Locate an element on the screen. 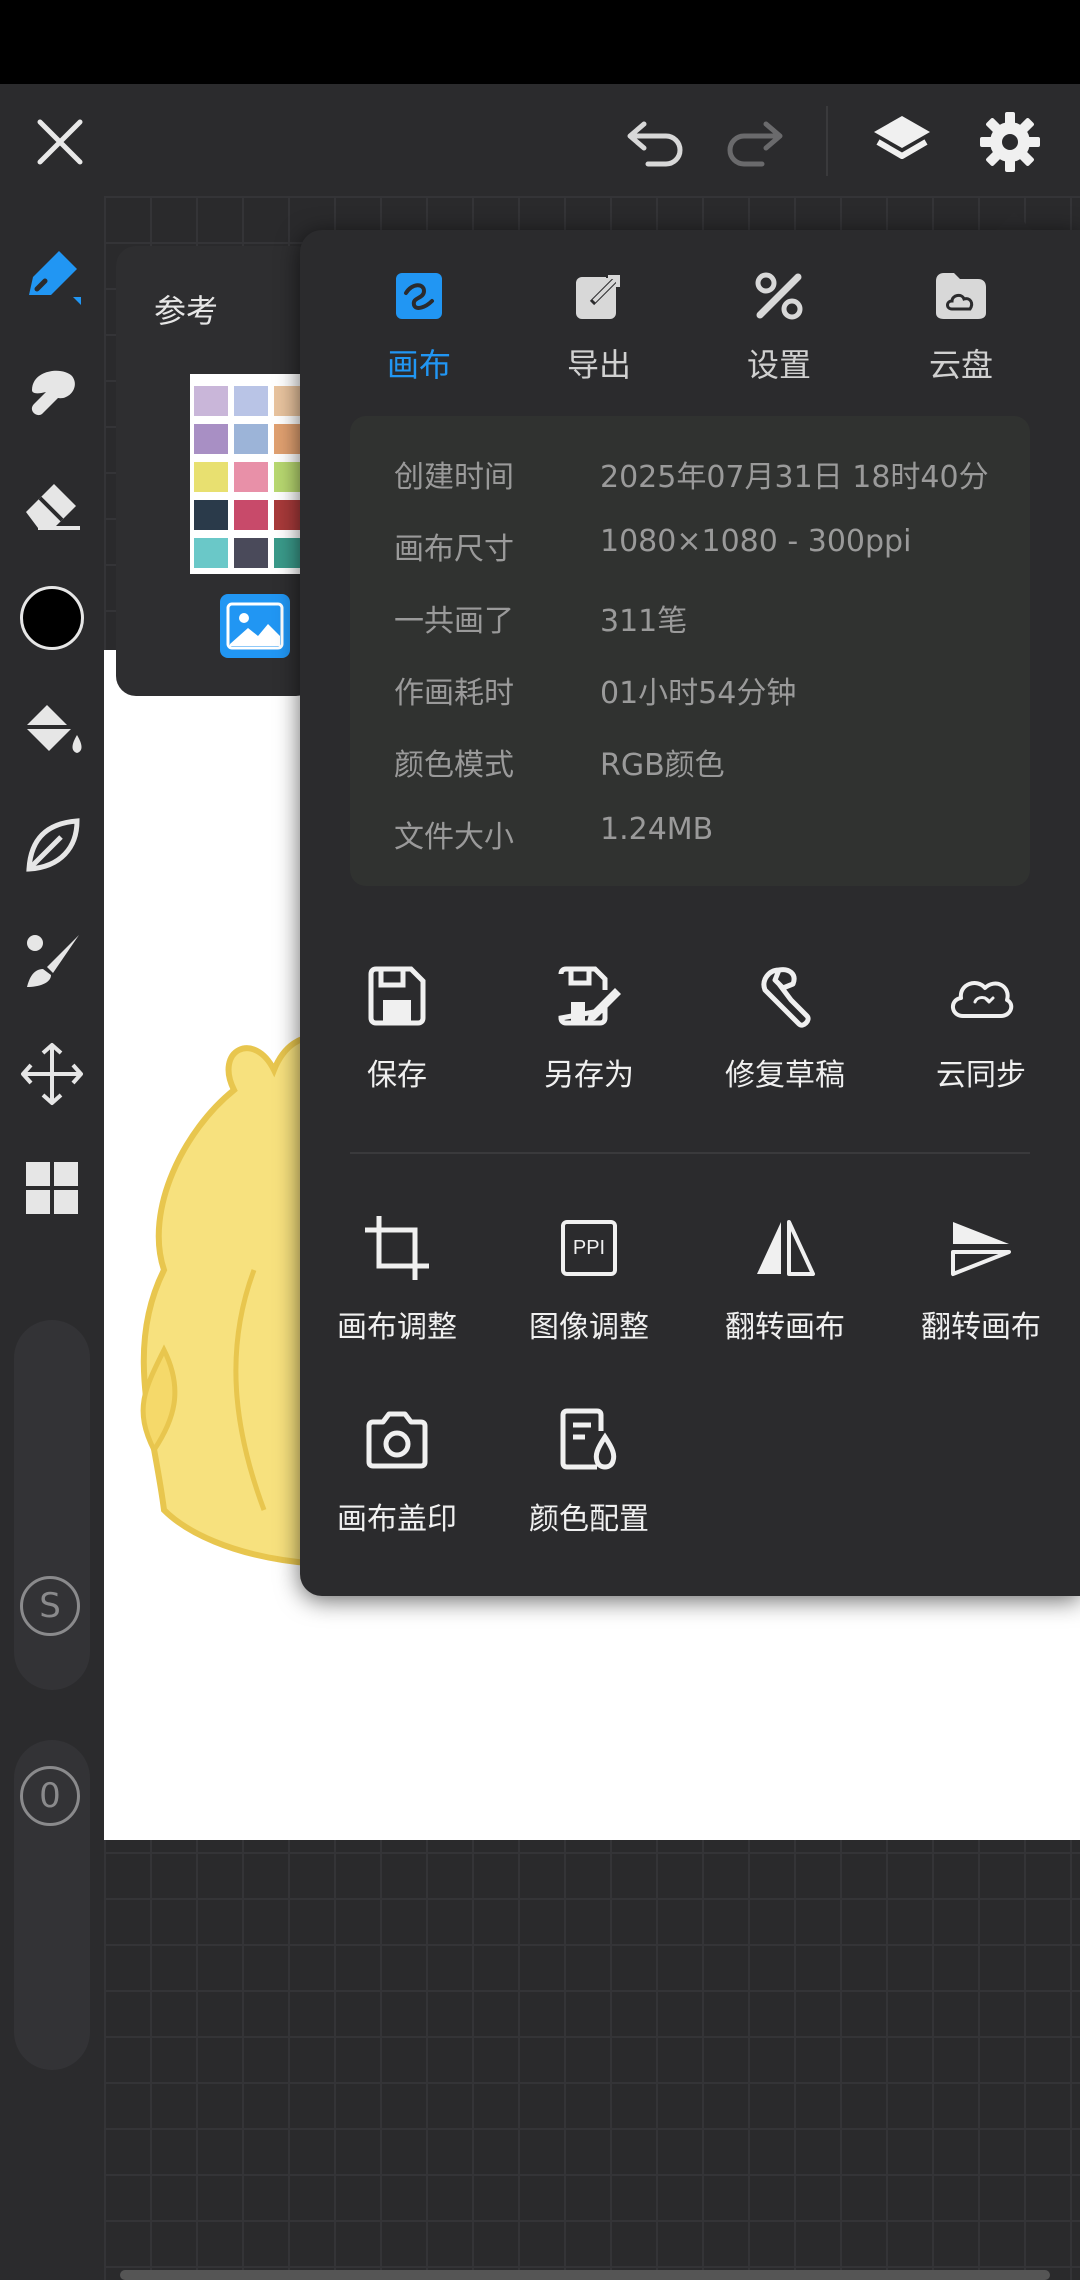  info-value: 1080×1080 - 300ppi is located at coordinates (756, 541).